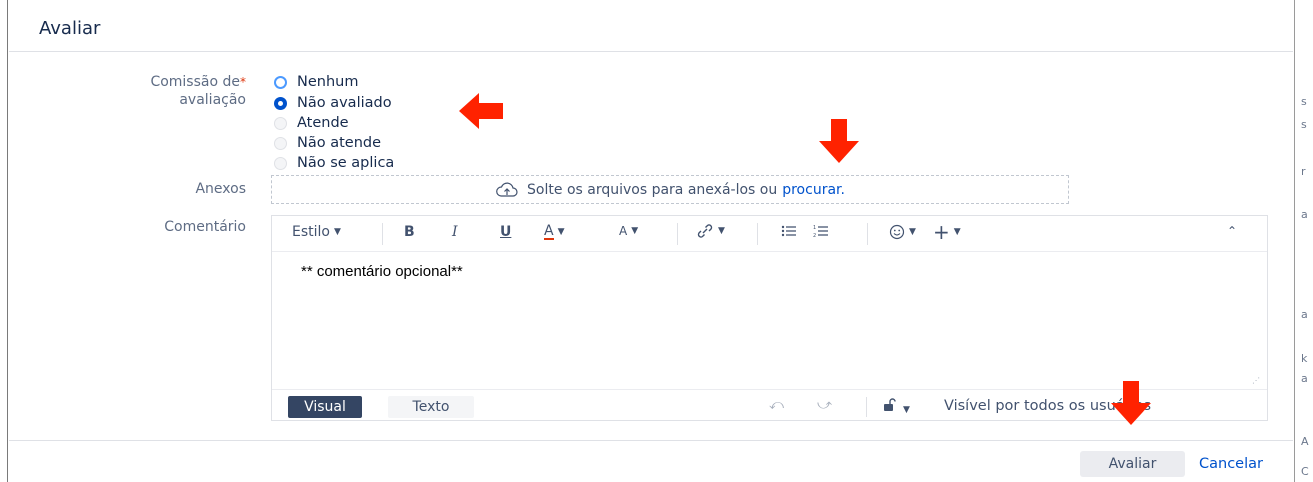 Image resolution: width=1313 pixels, height=482 pixels. What do you see at coordinates (382, 271) in the screenshot?
I see `editor-content: ** comentário opcional**` at bounding box center [382, 271].